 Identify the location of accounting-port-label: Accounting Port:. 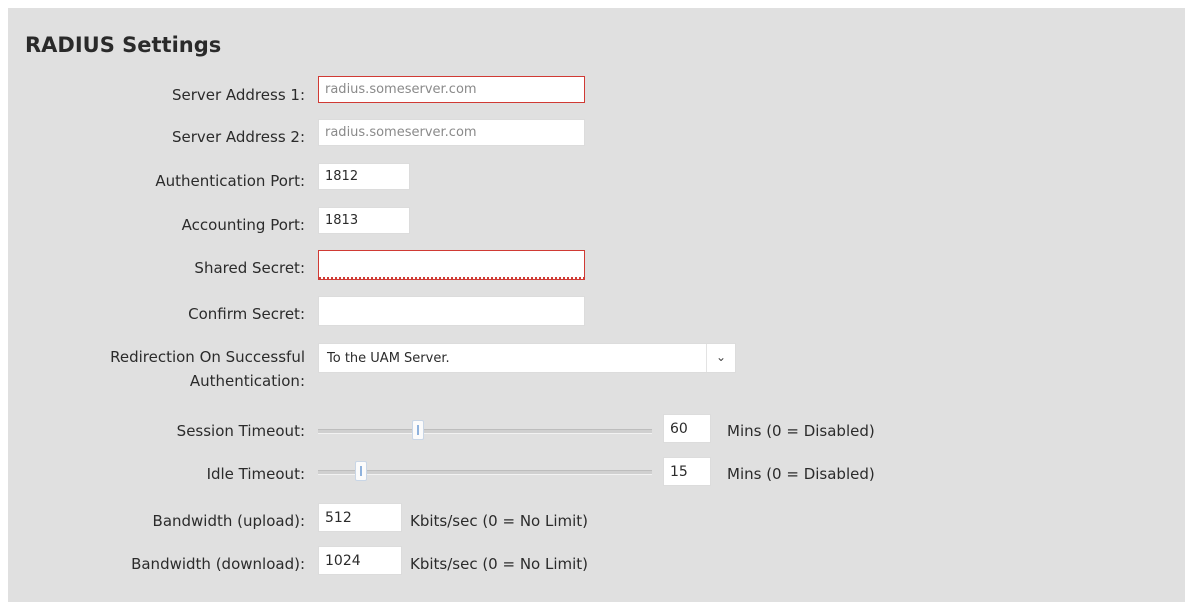
(243, 225).